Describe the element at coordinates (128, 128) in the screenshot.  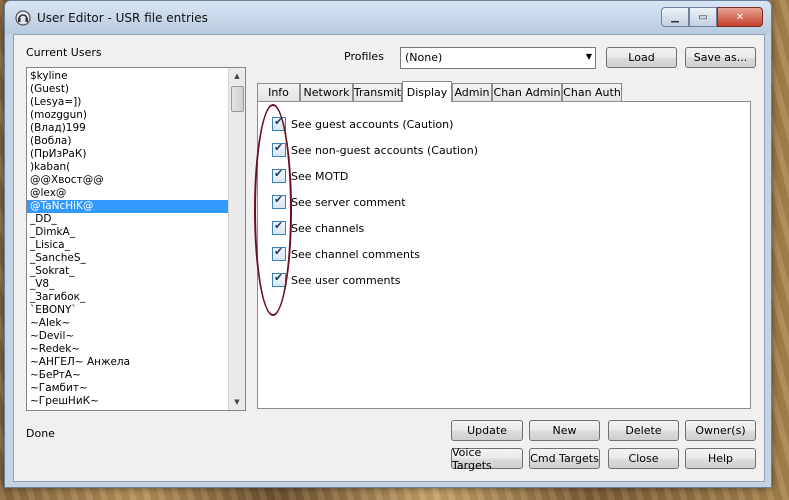
I see `list-item: (Влад)199` at that location.